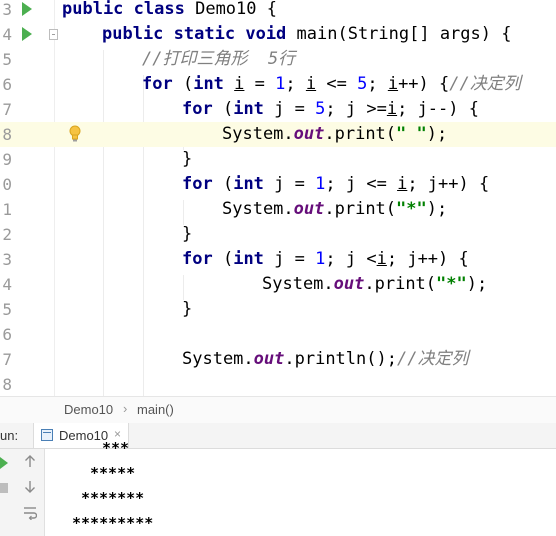 Image resolution: width=556 pixels, height=536 pixels. What do you see at coordinates (9, 435) in the screenshot?
I see `run-label: un:` at bounding box center [9, 435].